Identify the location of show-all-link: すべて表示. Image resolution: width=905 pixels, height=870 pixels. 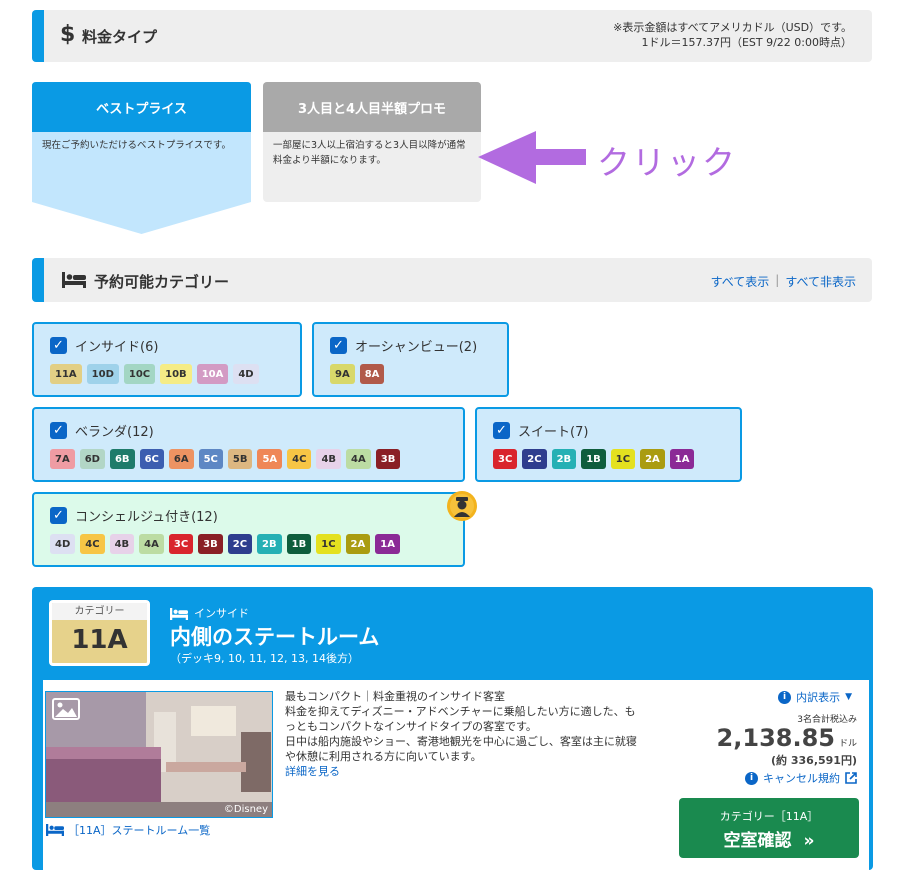
(740, 281).